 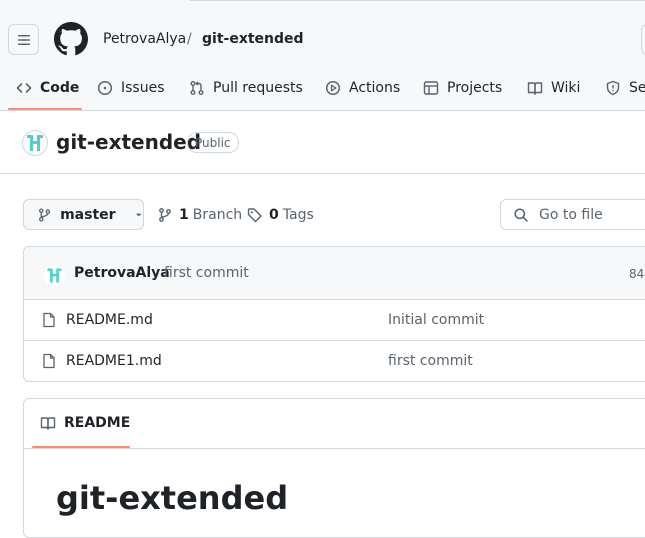 What do you see at coordinates (206, 273) in the screenshot?
I see `commit-message-link: first commit` at bounding box center [206, 273].